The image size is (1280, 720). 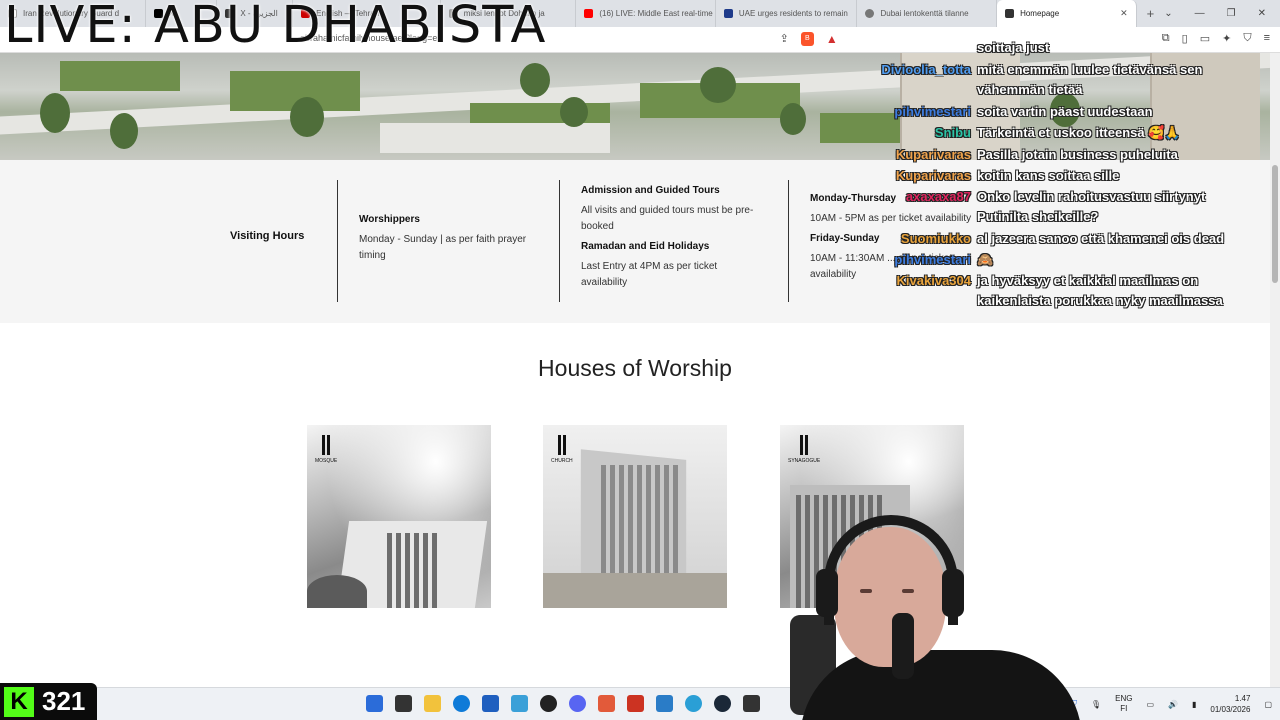 I want to click on task-view-icon, so click(x=403, y=703).